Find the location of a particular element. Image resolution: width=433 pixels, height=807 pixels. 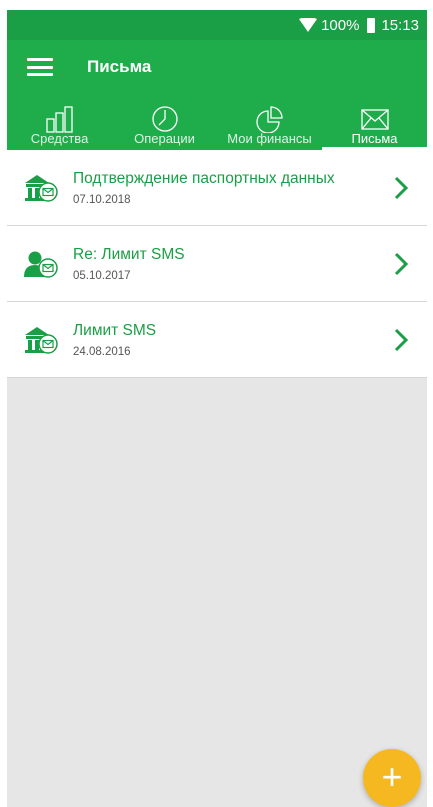

tab-bar: Средства Операции Мои финансы Письма is located at coordinates (217, 122).